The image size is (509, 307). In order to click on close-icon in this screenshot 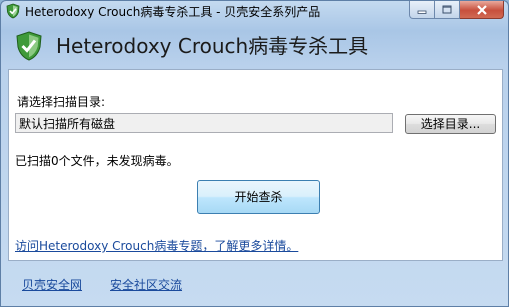, I will do `click(481, 9)`.